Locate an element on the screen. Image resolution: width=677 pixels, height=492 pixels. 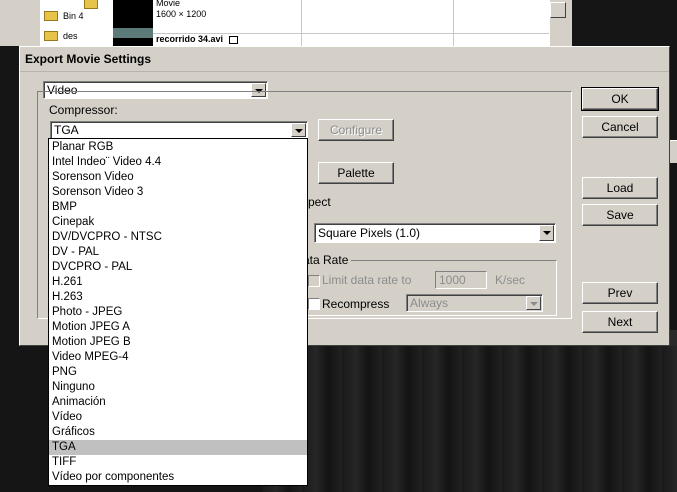
compressor-option: DVCPRO - PAL is located at coordinates (178, 267).